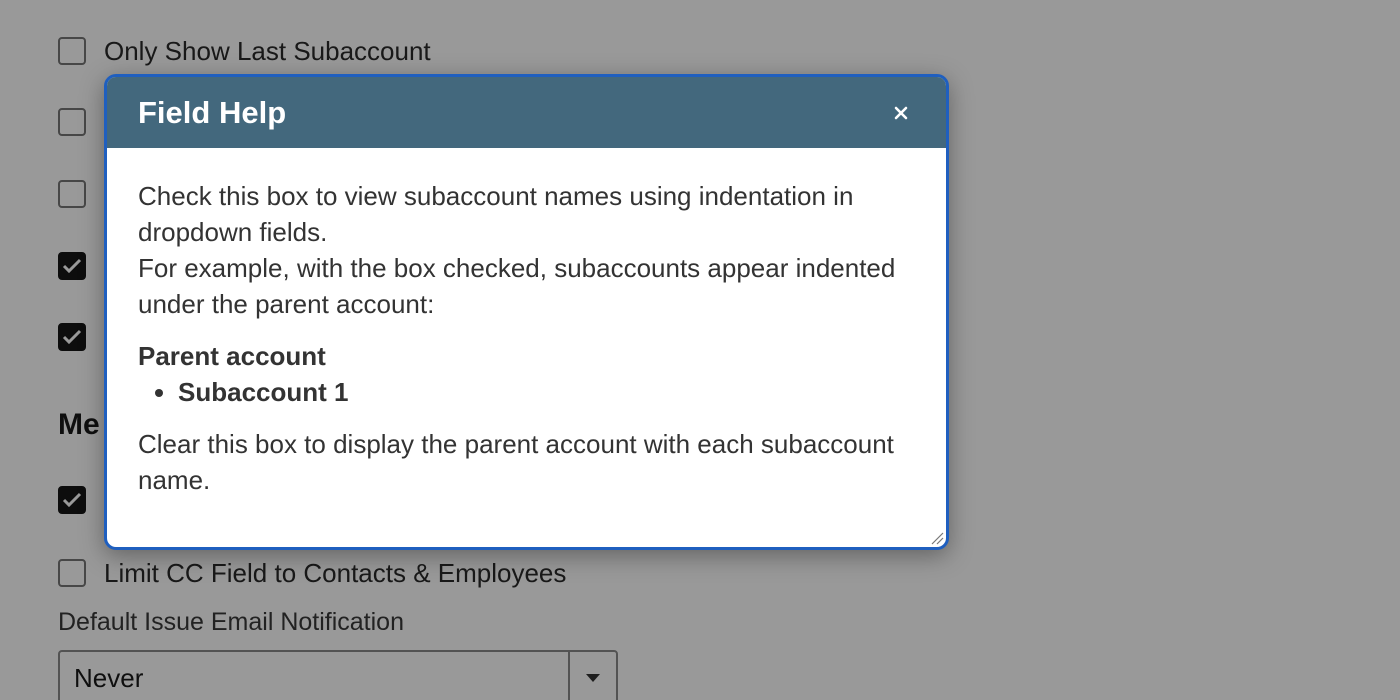 The width and height of the screenshot is (1400, 700). Describe the element at coordinates (232, 356) in the screenshot. I see `example-parent-account: Parent account` at that location.